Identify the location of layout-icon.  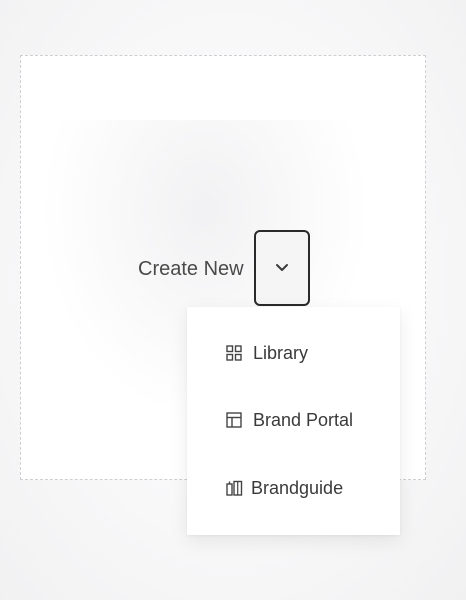
(234, 420).